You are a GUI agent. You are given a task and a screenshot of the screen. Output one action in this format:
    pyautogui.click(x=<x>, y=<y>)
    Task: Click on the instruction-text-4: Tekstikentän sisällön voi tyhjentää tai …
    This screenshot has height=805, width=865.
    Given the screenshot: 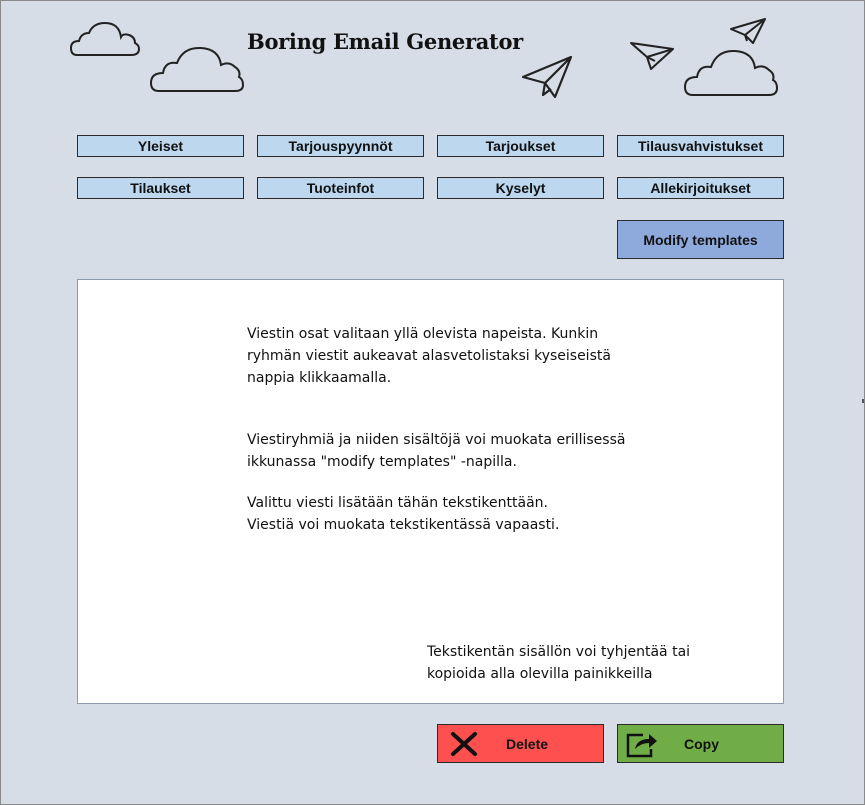 What is the action you would take?
    pyautogui.click(x=559, y=663)
    